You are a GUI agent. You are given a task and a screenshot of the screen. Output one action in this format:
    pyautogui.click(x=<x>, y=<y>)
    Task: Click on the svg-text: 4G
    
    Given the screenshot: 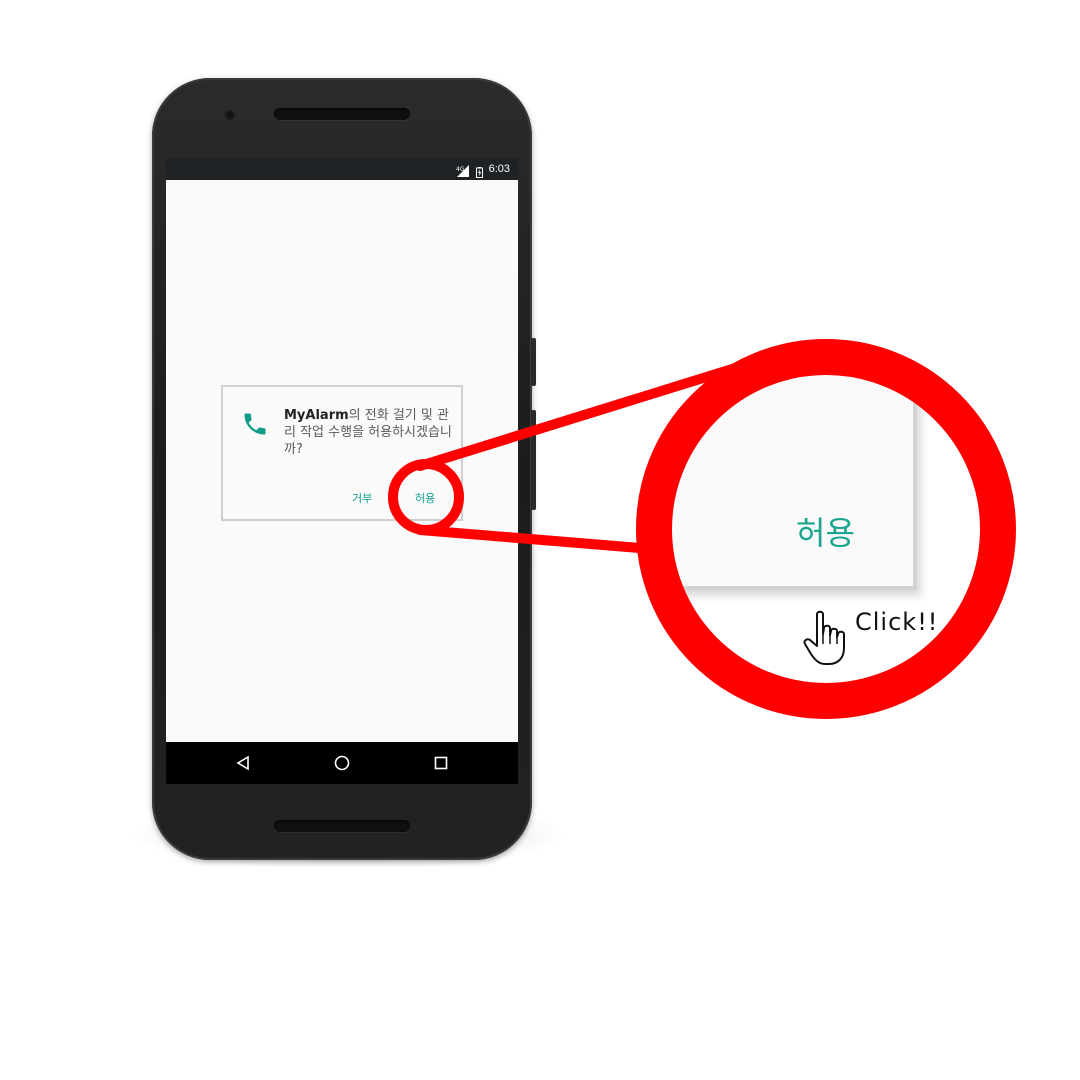 What is the action you would take?
    pyautogui.click(x=460, y=169)
    